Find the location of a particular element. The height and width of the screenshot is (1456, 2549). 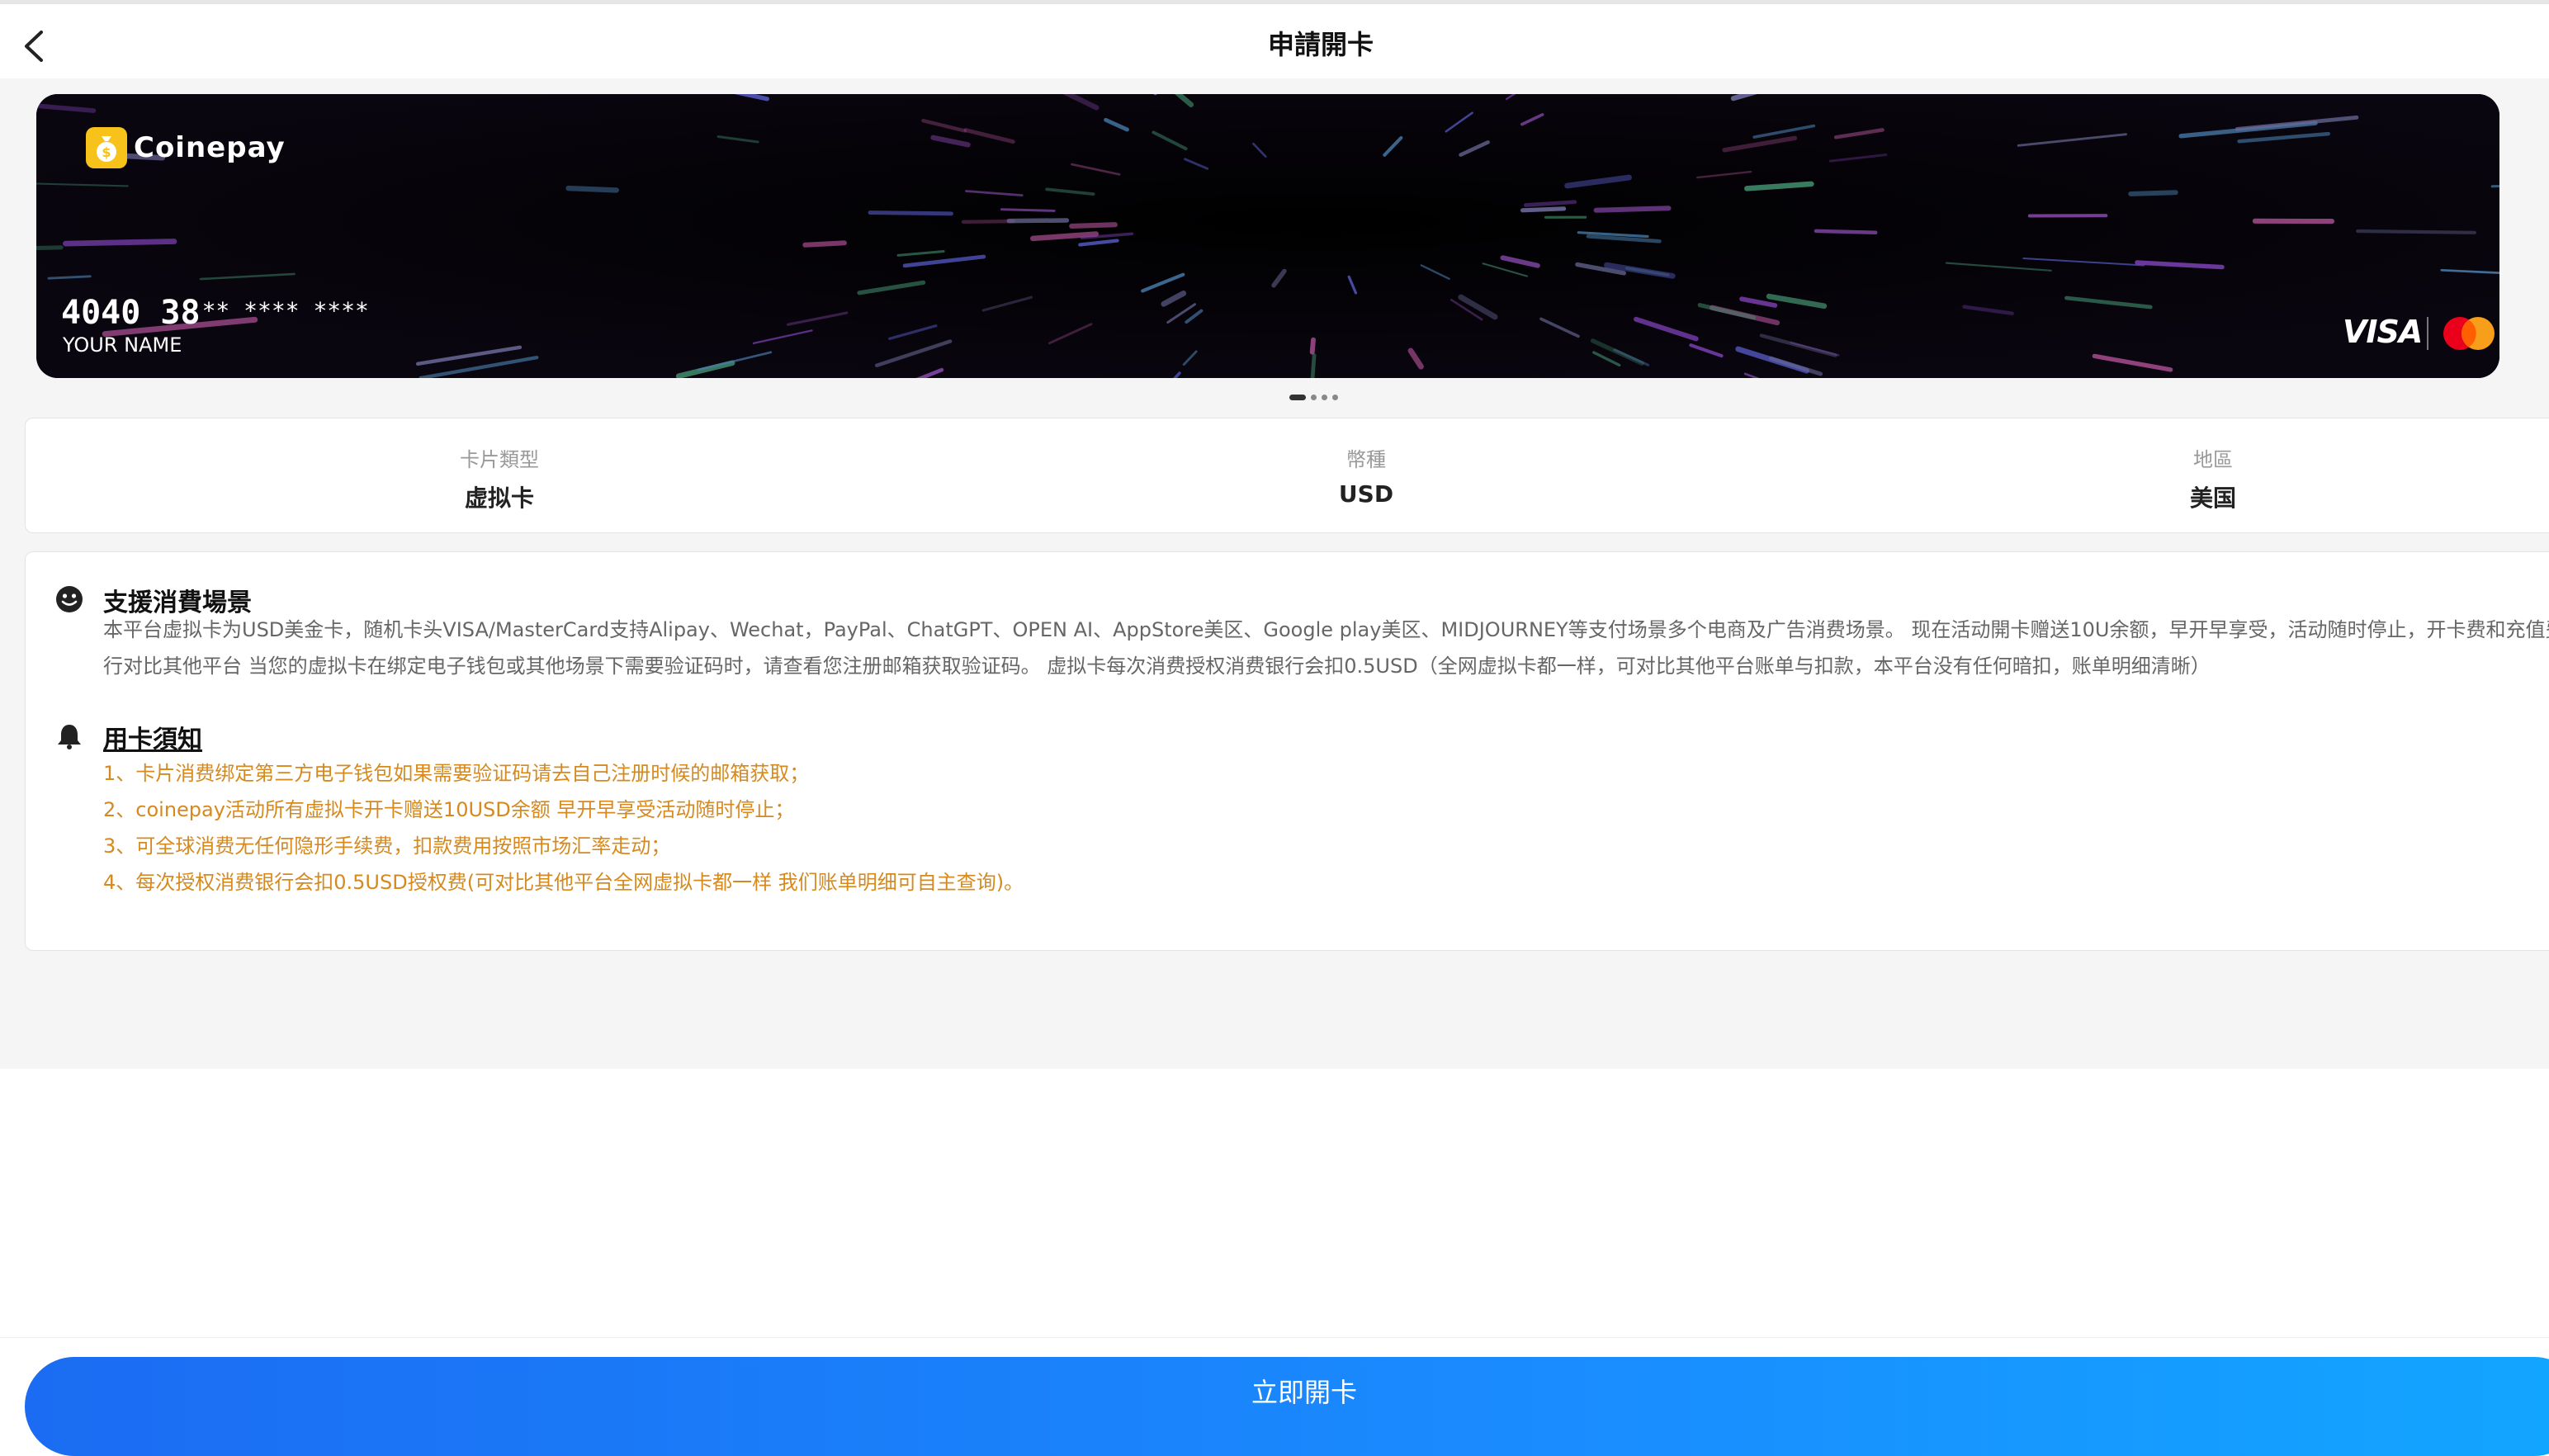

region-label: 地區 is located at coordinates (2213, 457).